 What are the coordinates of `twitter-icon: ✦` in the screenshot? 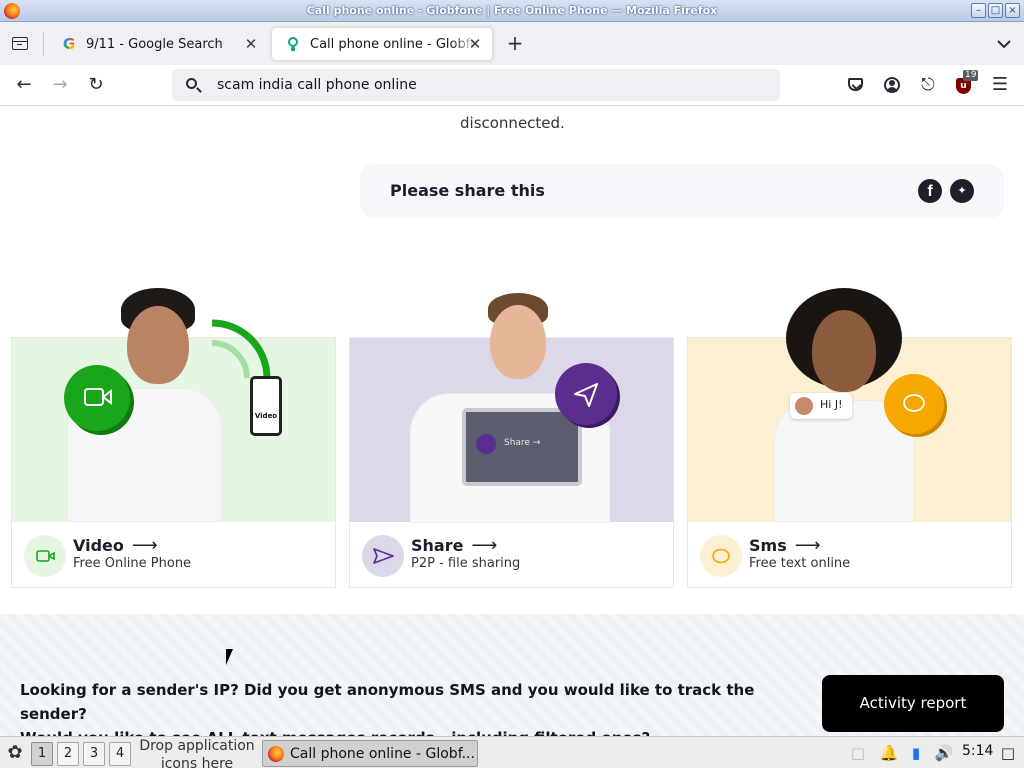 It's located at (962, 191).